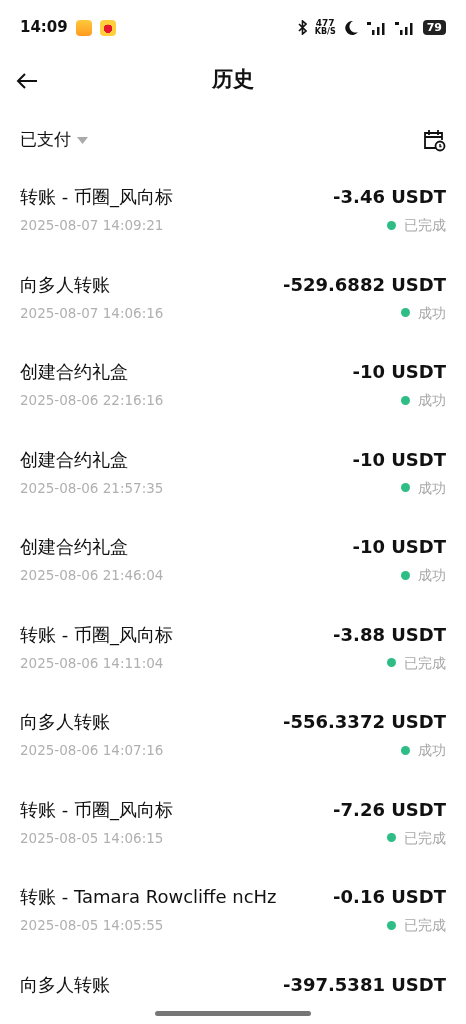 This screenshot has height=1024, width=466. What do you see at coordinates (107, 27) in the screenshot?
I see `app-icon` at bounding box center [107, 27].